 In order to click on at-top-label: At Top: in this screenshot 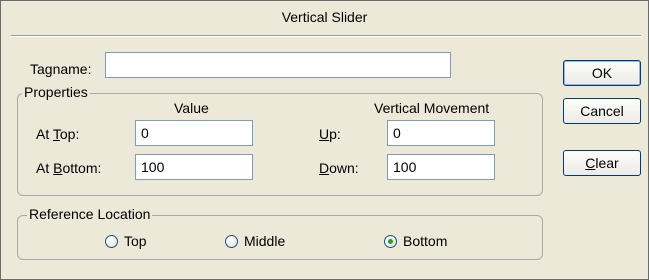, I will do `click(58, 134)`.